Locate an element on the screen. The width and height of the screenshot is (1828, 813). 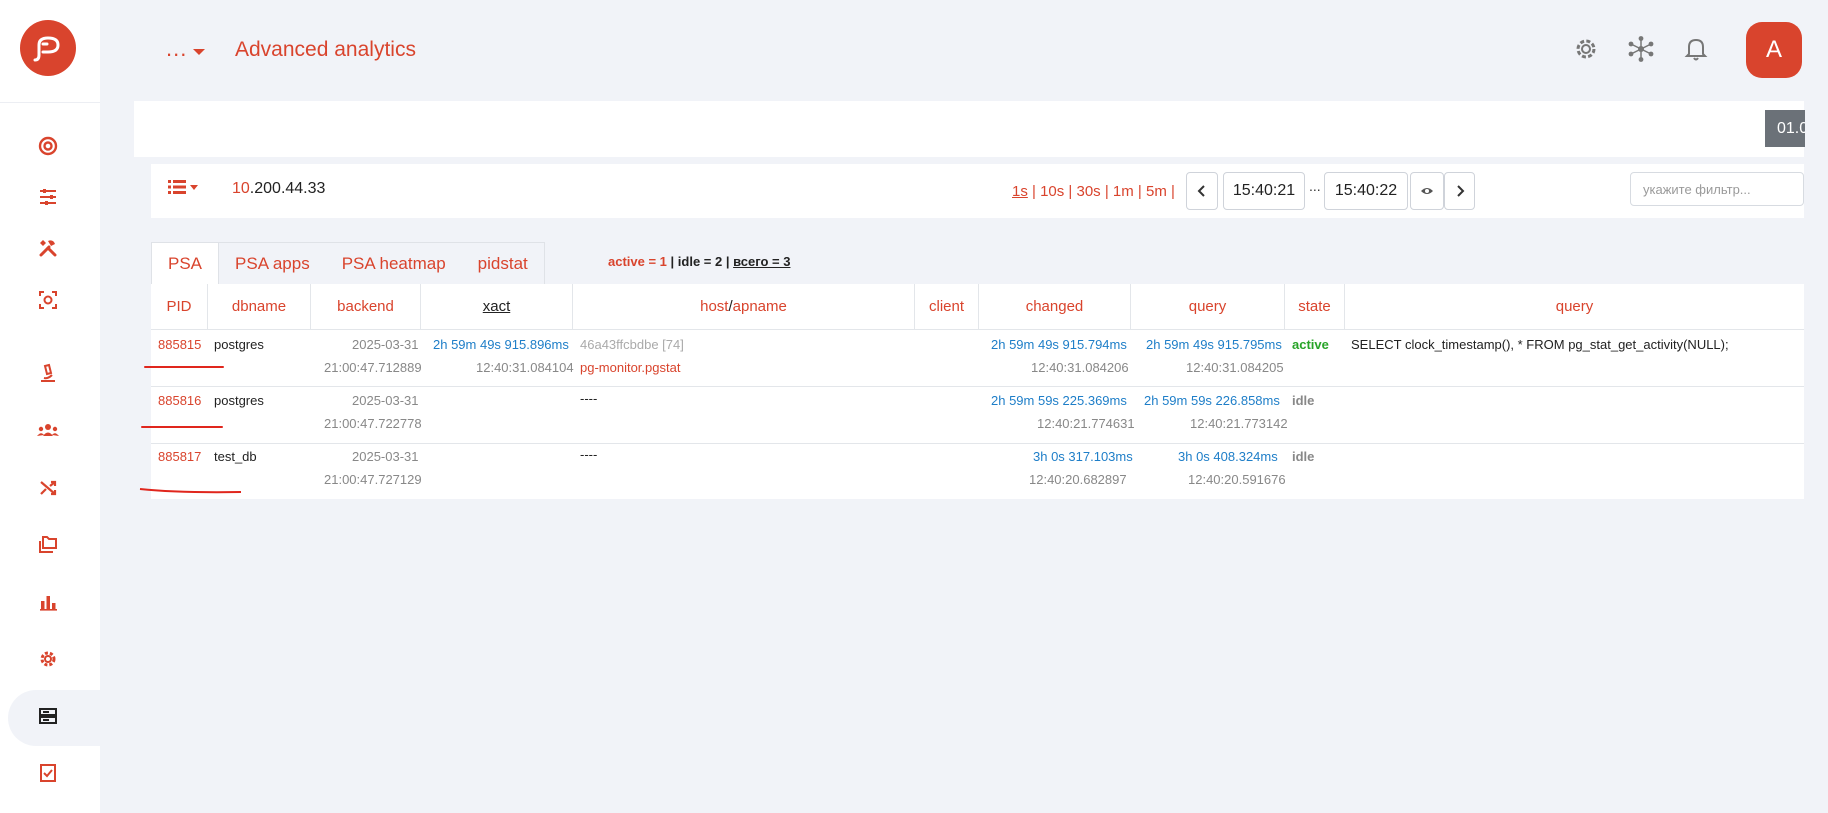
count-idle: idle = 2 is located at coordinates (700, 261).